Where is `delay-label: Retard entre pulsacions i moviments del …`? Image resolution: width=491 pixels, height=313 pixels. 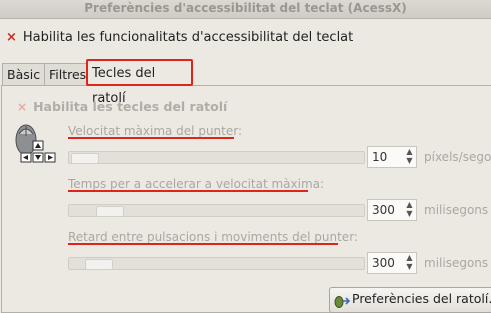 delay-label: Retard entre pulsacions i moviments del … is located at coordinates (213, 237).